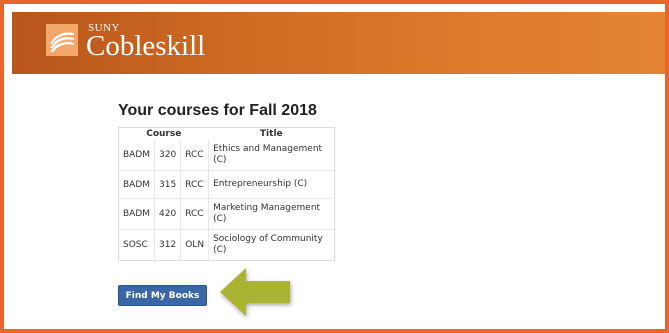 This screenshot has height=333, width=669. Describe the element at coordinates (146, 46) in the screenshot. I see `brand-cobleskill: Cobleskill` at that location.